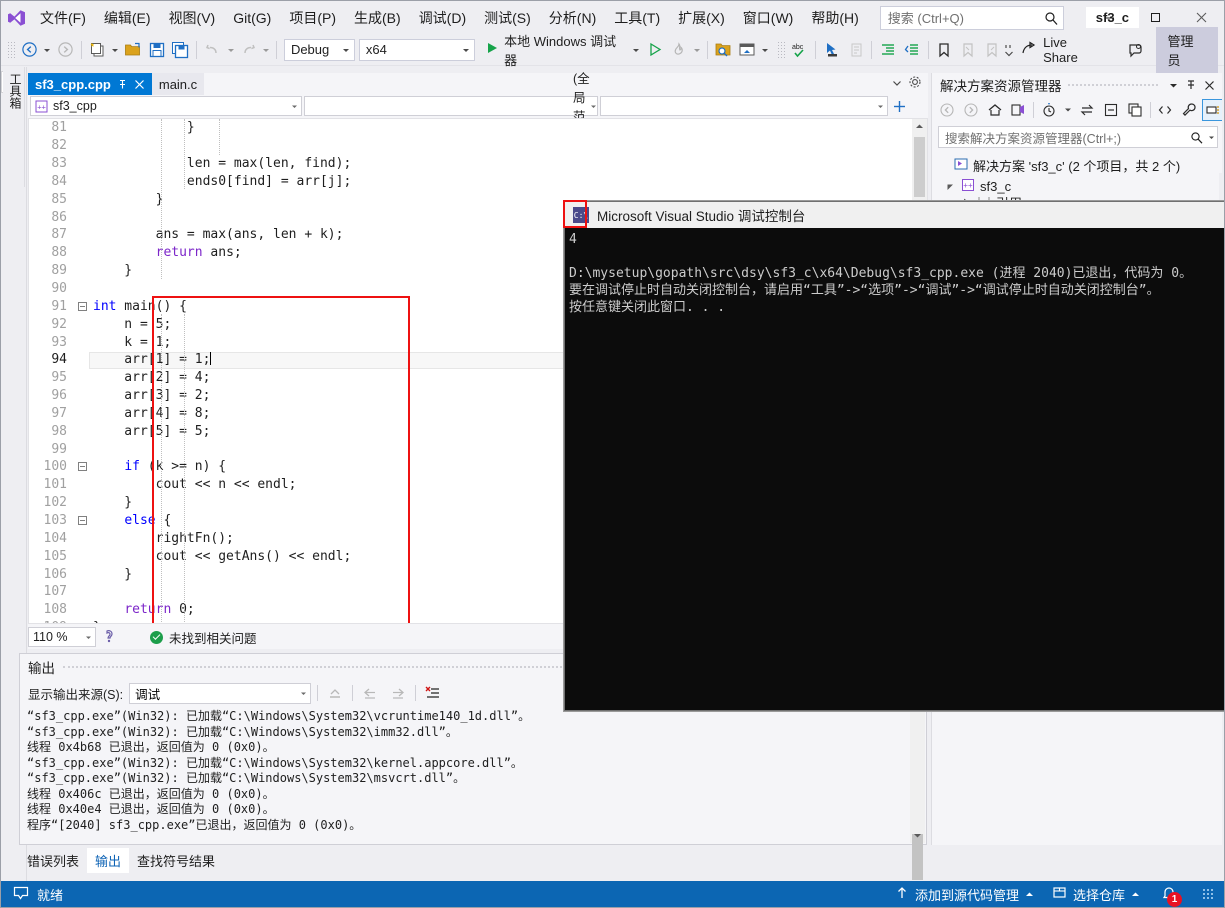 This screenshot has width=1225, height=908. What do you see at coordinates (377, 18) in the screenshot?
I see `menu-item-build: 生成(B)` at bounding box center [377, 18].